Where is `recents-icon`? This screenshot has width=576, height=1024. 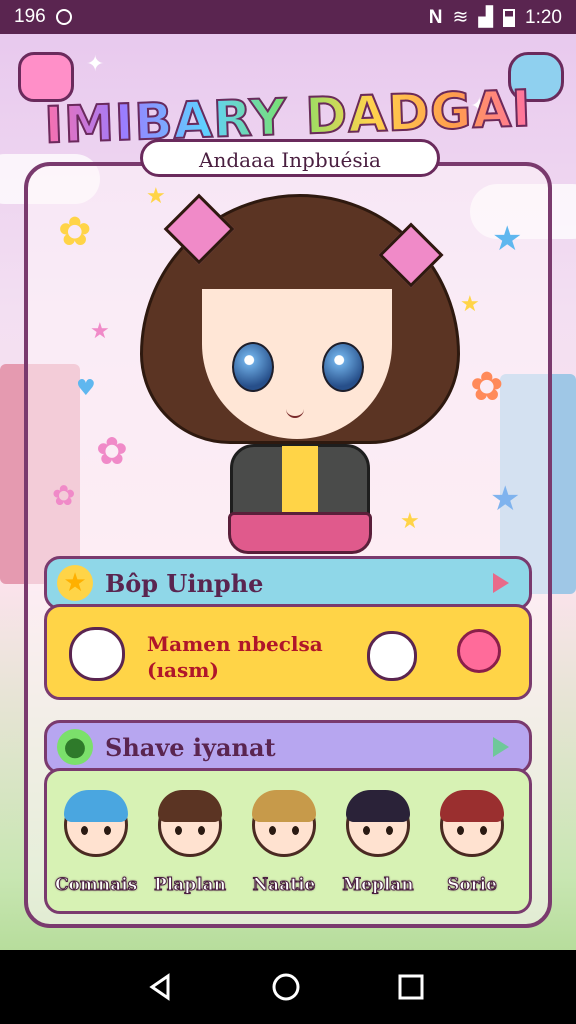
recents-icon is located at coordinates (411, 987).